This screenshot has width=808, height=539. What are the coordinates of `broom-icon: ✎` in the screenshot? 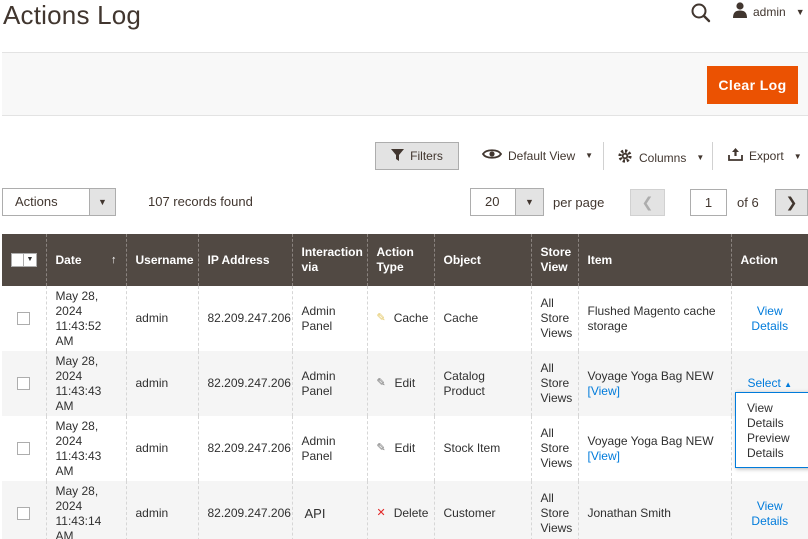 It's located at (381, 318).